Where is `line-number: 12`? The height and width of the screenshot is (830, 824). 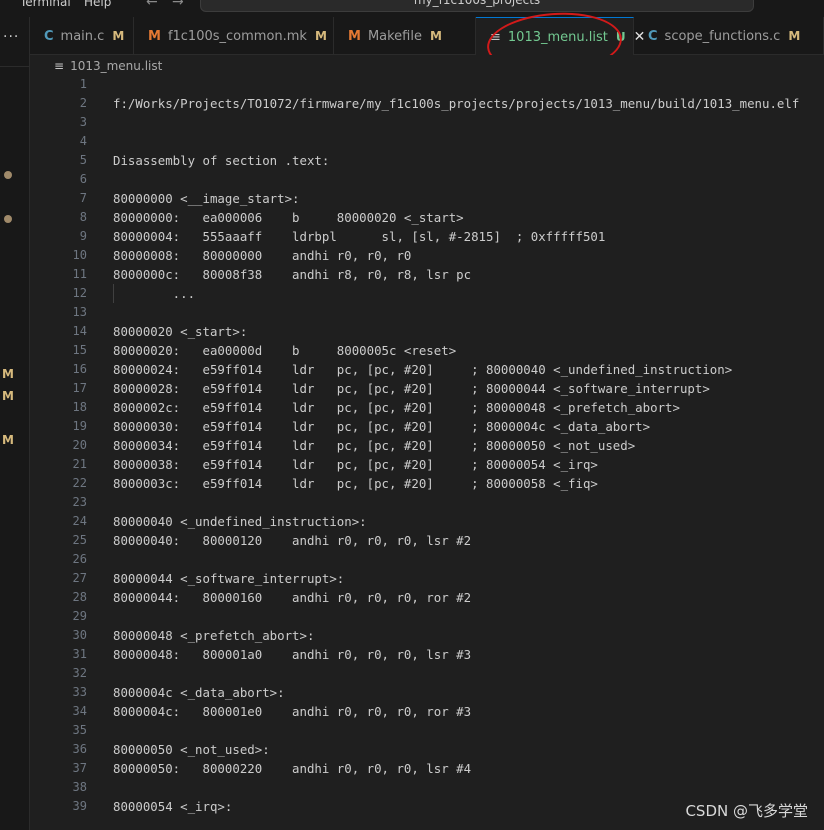
line-number: 12 is located at coordinates (79, 293).